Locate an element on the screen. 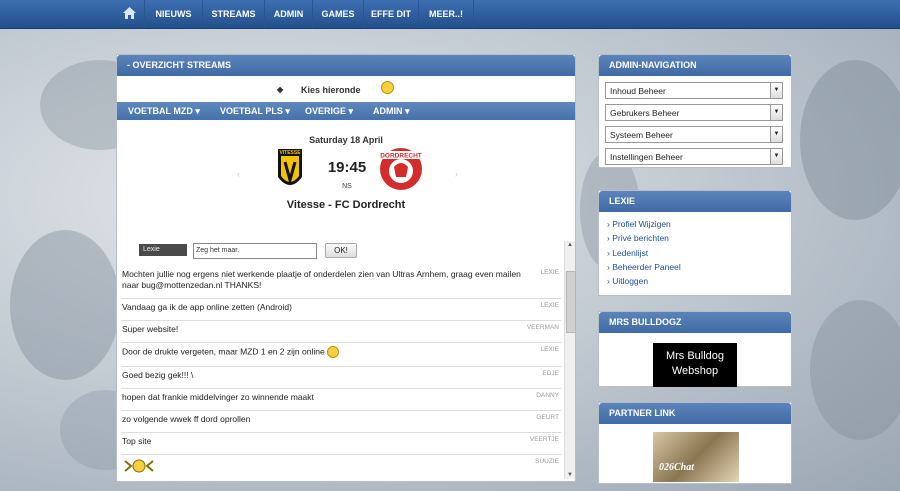 The height and width of the screenshot is (491, 900). user-link-ledenlijst: › Ledenlijst is located at coordinates (627, 253).